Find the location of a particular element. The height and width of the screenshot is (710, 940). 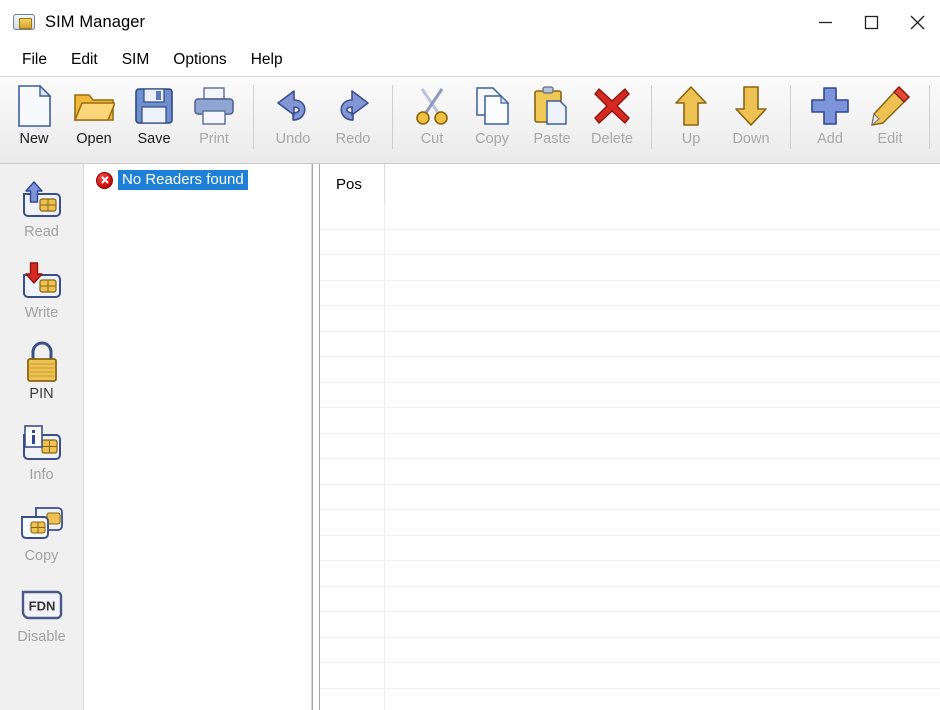

tree-node-no-readers: No Readers found is located at coordinates (200, 180).